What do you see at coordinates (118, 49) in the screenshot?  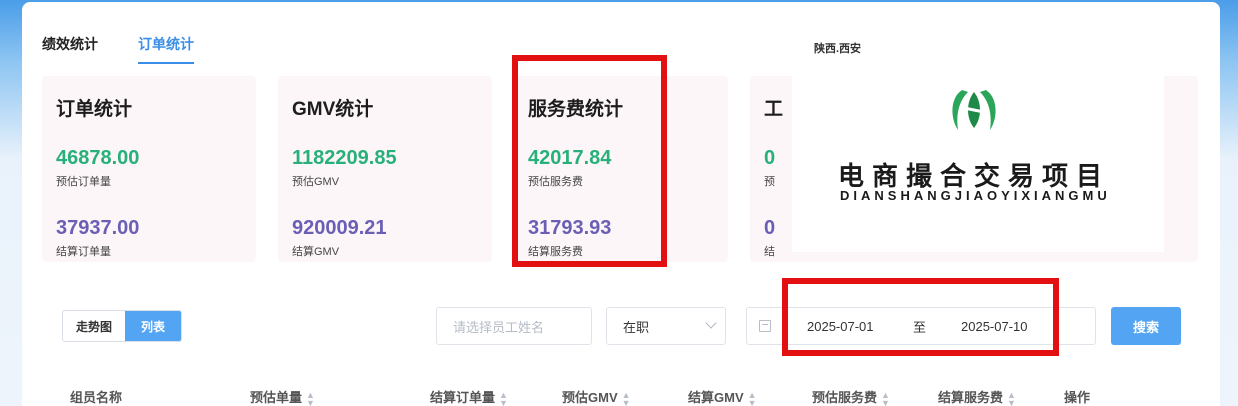 I see `tab-bar: 绩效统计 订单统计` at bounding box center [118, 49].